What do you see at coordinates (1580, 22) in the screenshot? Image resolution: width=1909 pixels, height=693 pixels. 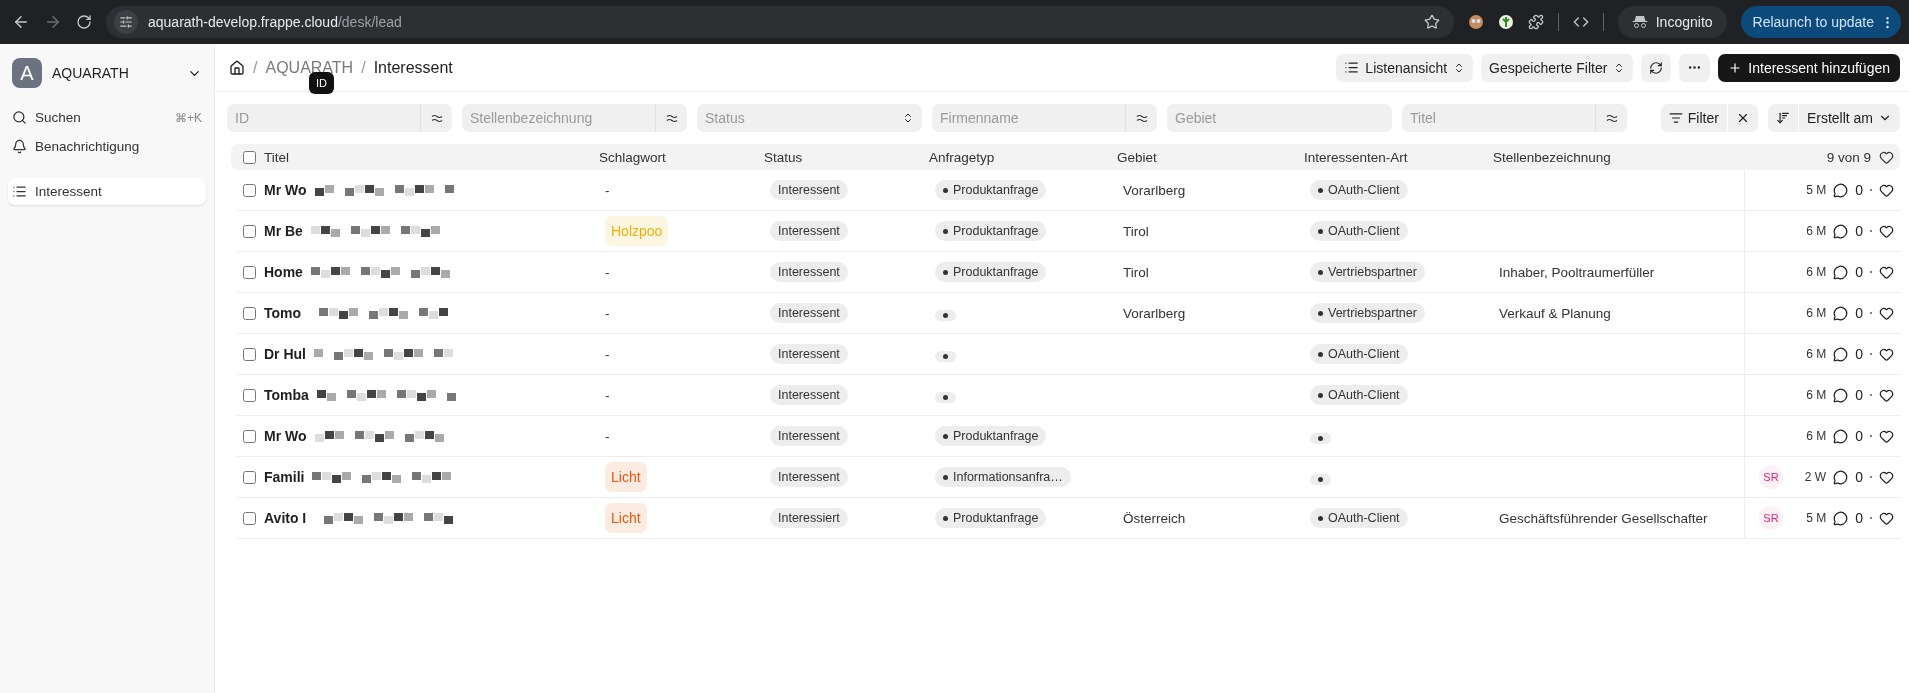 I see `code-icon` at bounding box center [1580, 22].